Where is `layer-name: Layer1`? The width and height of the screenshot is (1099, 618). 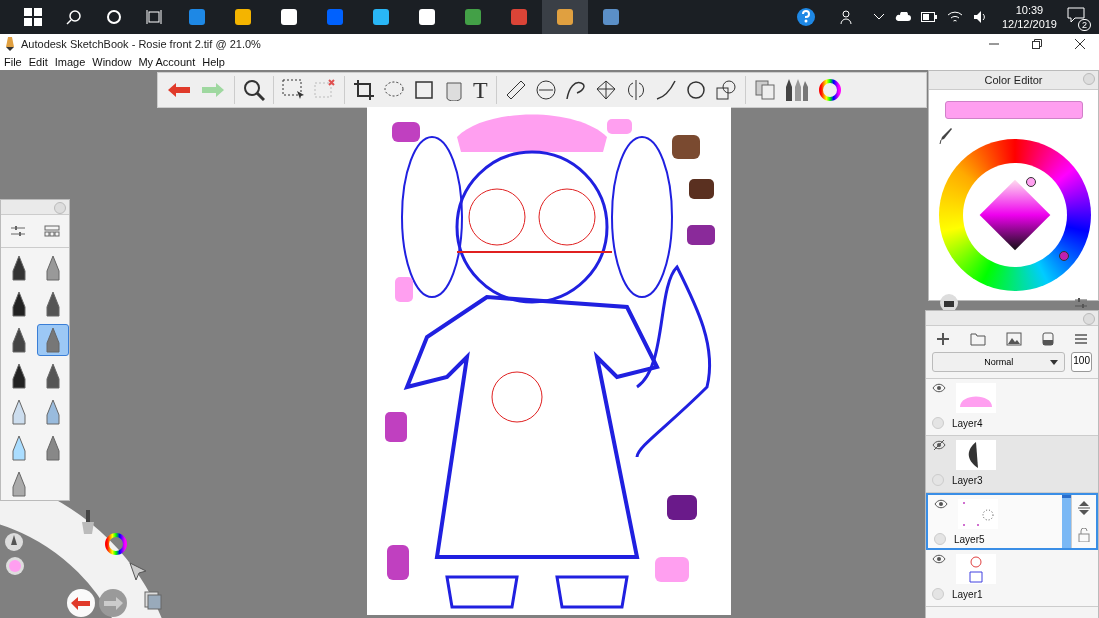
layer-name: Layer1 is located at coordinates (967, 594).